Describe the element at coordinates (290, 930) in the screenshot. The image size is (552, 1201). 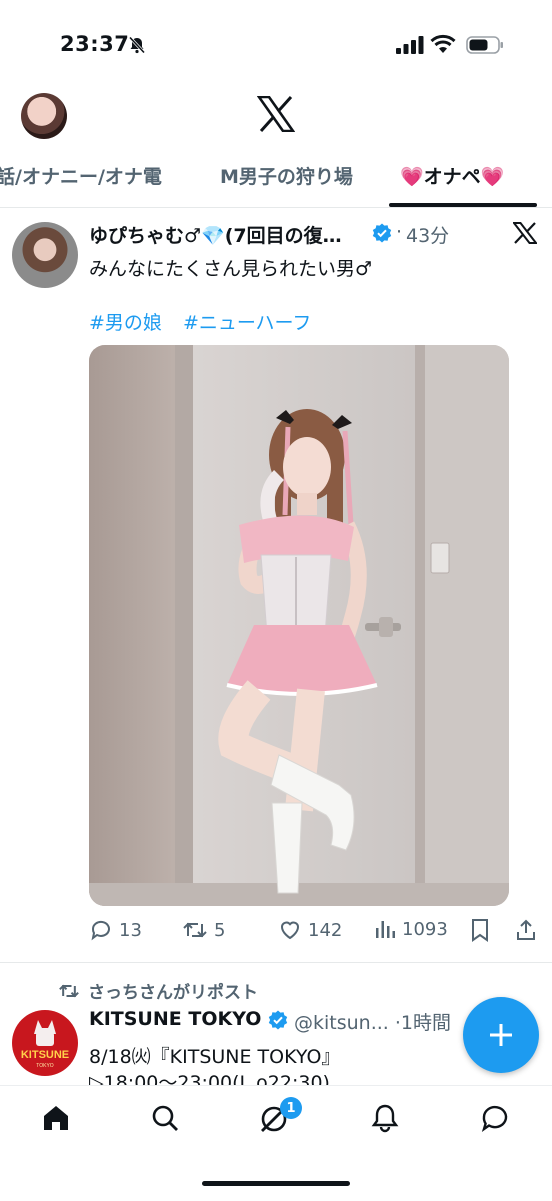
I see `heart-icon` at that location.